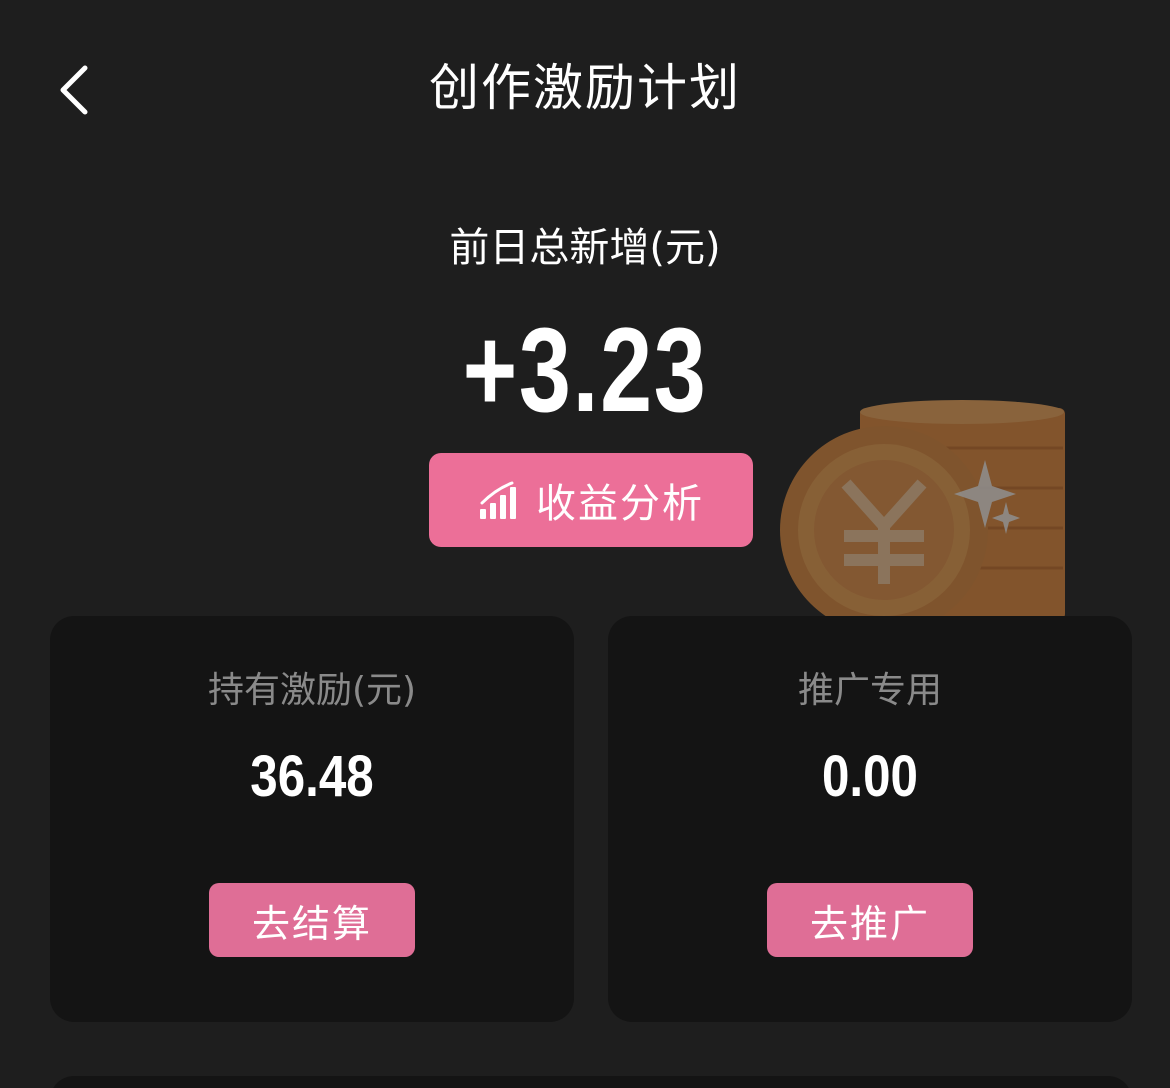 This screenshot has height=1088, width=1170. I want to click on promote-button: 去推广, so click(870, 920).